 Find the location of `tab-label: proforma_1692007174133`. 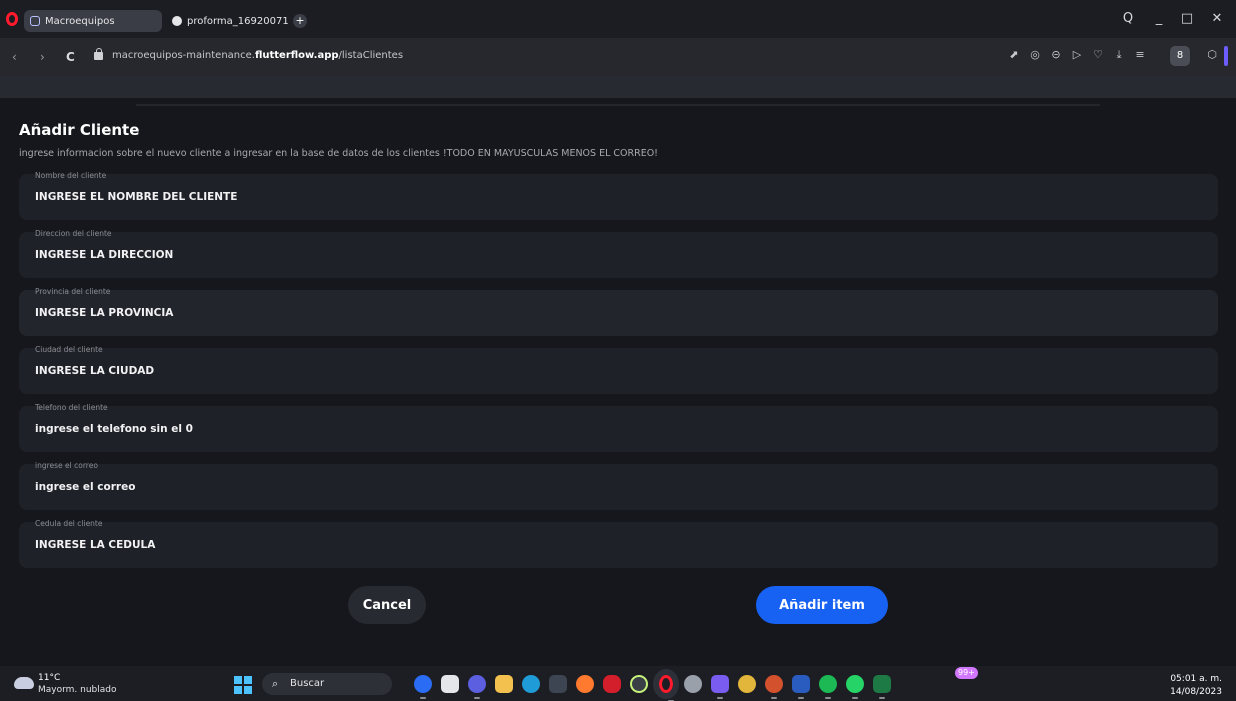

tab-label: proforma_1692007174133 is located at coordinates (237, 21).